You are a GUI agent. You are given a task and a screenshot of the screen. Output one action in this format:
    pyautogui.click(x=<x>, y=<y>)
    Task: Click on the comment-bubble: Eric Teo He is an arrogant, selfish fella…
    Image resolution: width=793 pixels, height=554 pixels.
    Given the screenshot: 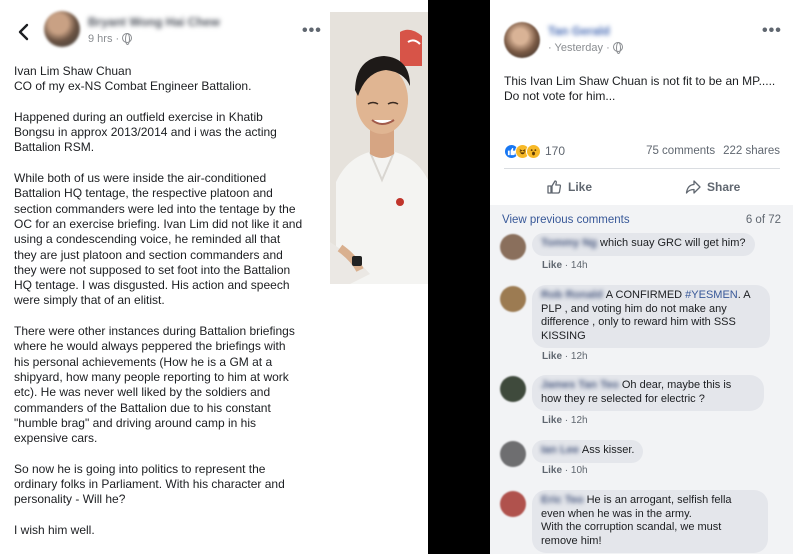 What is the action you would take?
    pyautogui.click(x=650, y=521)
    